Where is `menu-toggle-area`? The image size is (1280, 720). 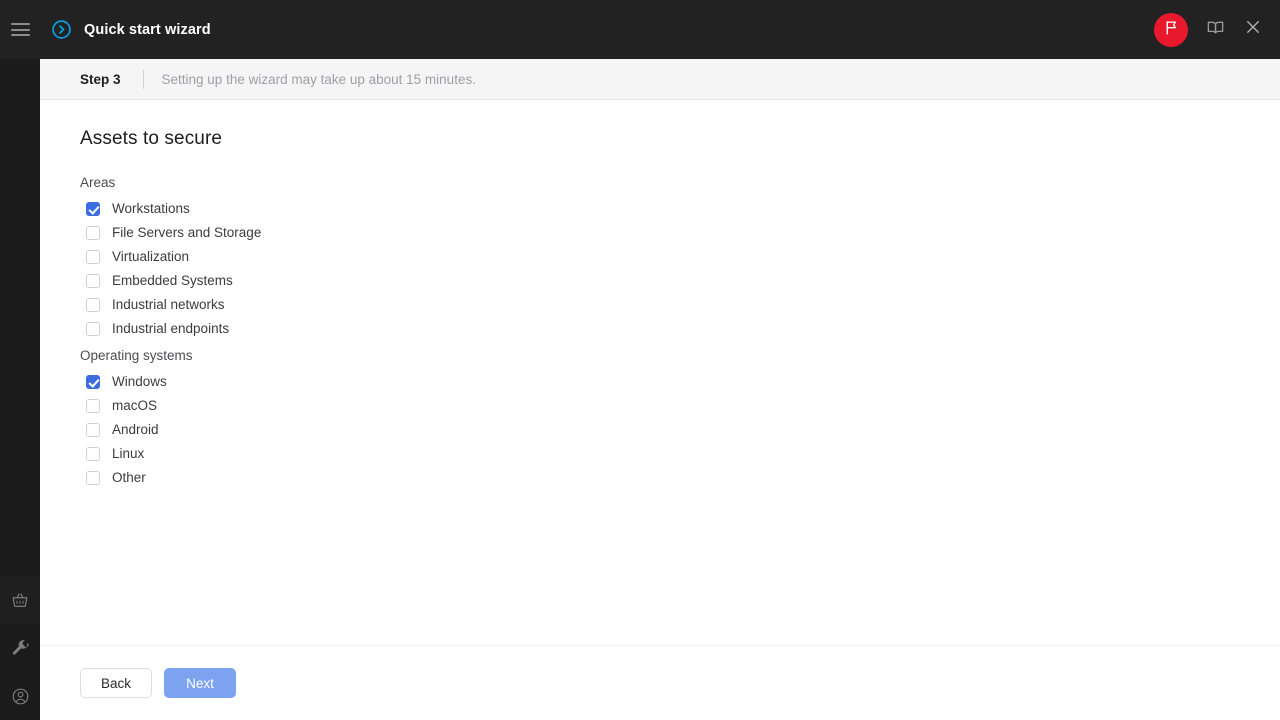
menu-toggle-area is located at coordinates (20, 29).